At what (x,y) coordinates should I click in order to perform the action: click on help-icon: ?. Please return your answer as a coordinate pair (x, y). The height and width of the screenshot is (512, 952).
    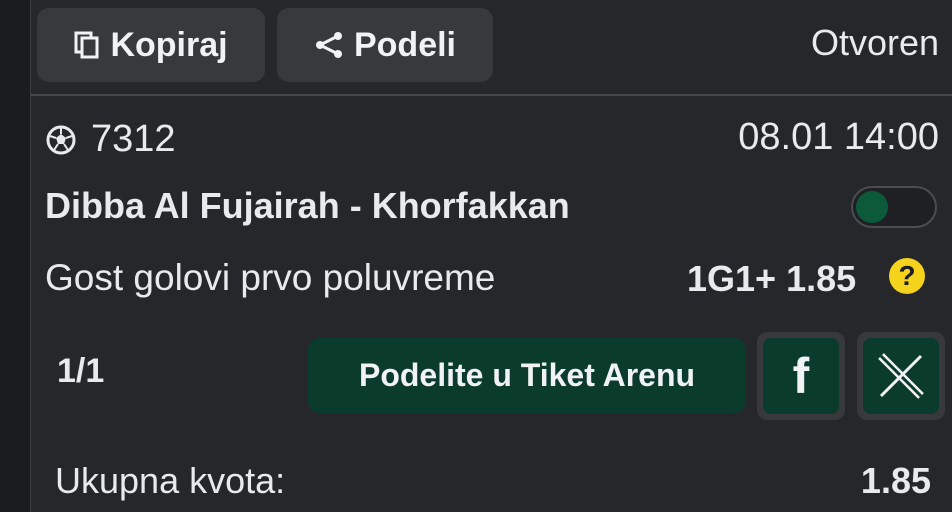
    Looking at the image, I should click on (907, 276).